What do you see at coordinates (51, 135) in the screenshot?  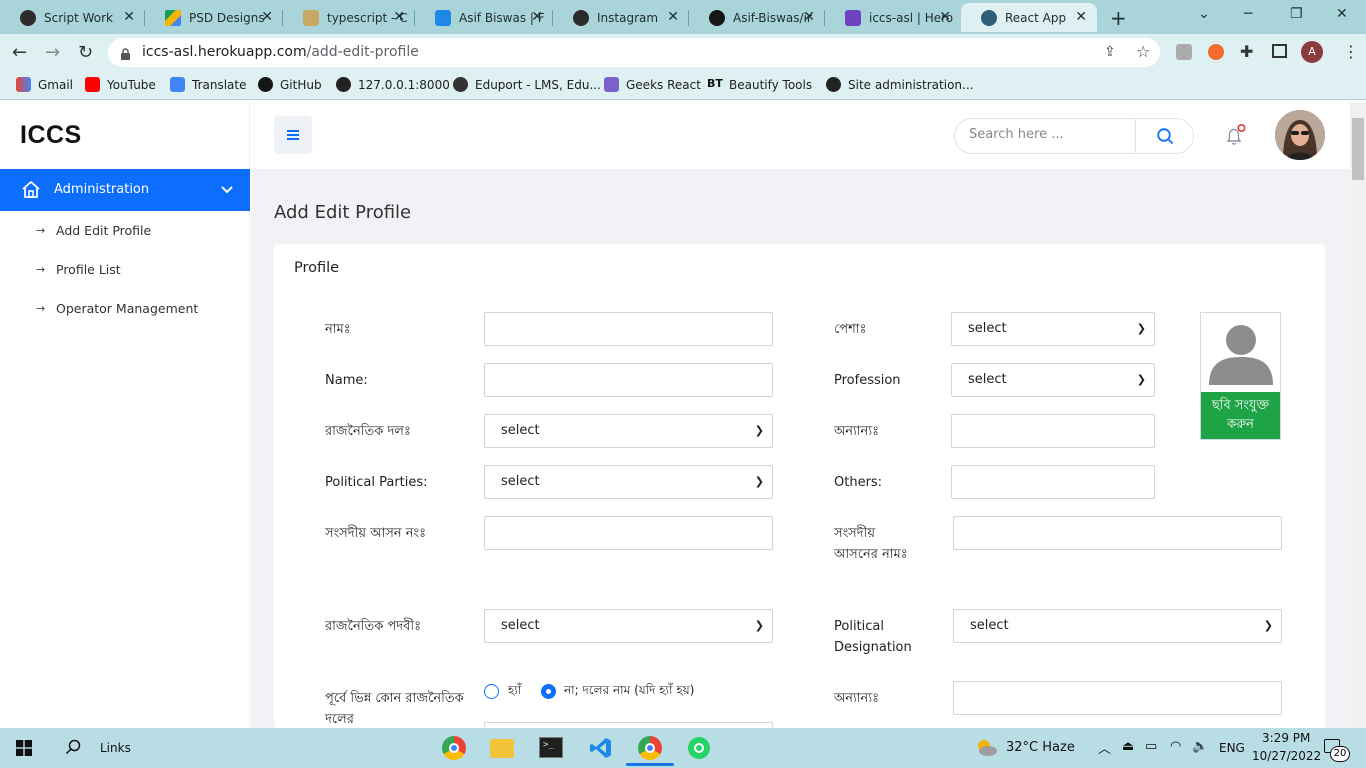 I see `app-logo: ICCS` at bounding box center [51, 135].